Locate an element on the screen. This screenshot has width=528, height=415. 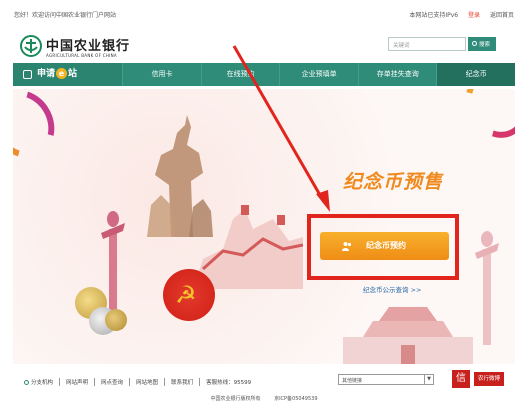
coin-booking-button: 纪念币预约 is located at coordinates (384, 246).